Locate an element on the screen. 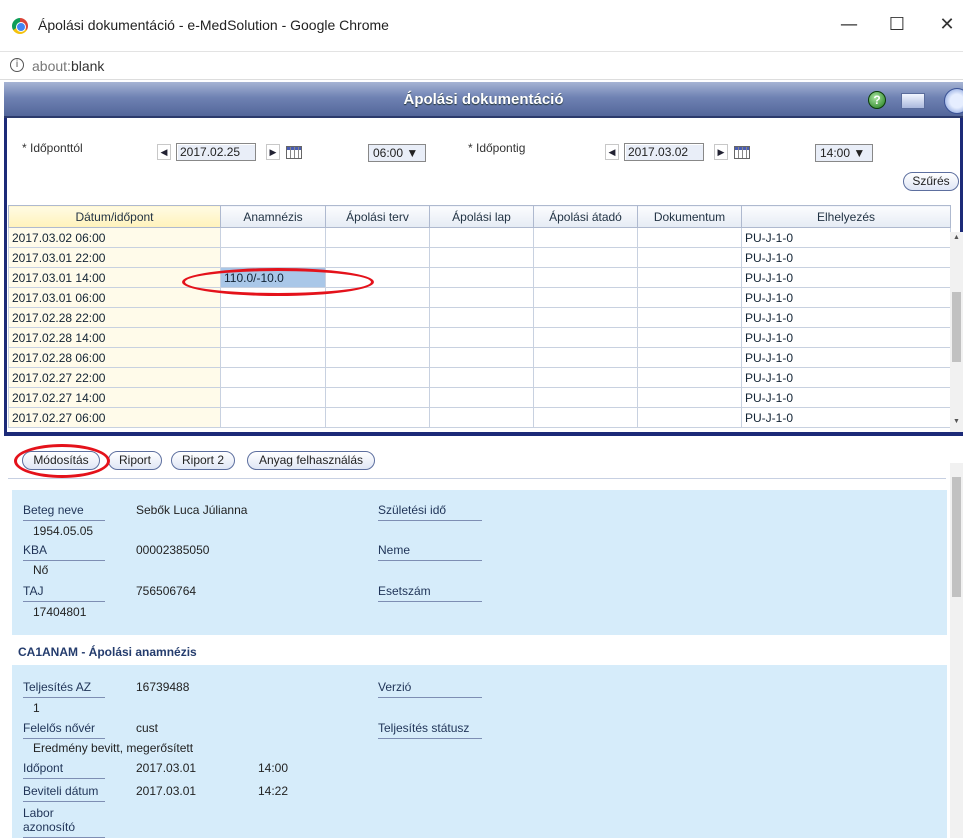 Image resolution: width=963 pixels, height=838 pixels. from-calendar-icon is located at coordinates (294, 152).